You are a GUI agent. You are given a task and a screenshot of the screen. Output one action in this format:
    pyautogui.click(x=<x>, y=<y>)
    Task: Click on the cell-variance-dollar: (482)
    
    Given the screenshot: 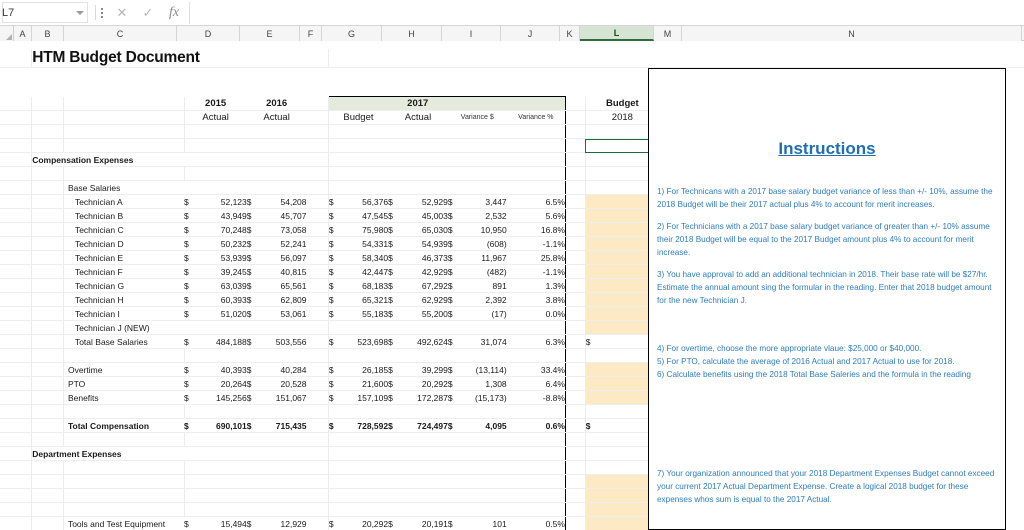 What is the action you would take?
    pyautogui.click(x=484, y=271)
    